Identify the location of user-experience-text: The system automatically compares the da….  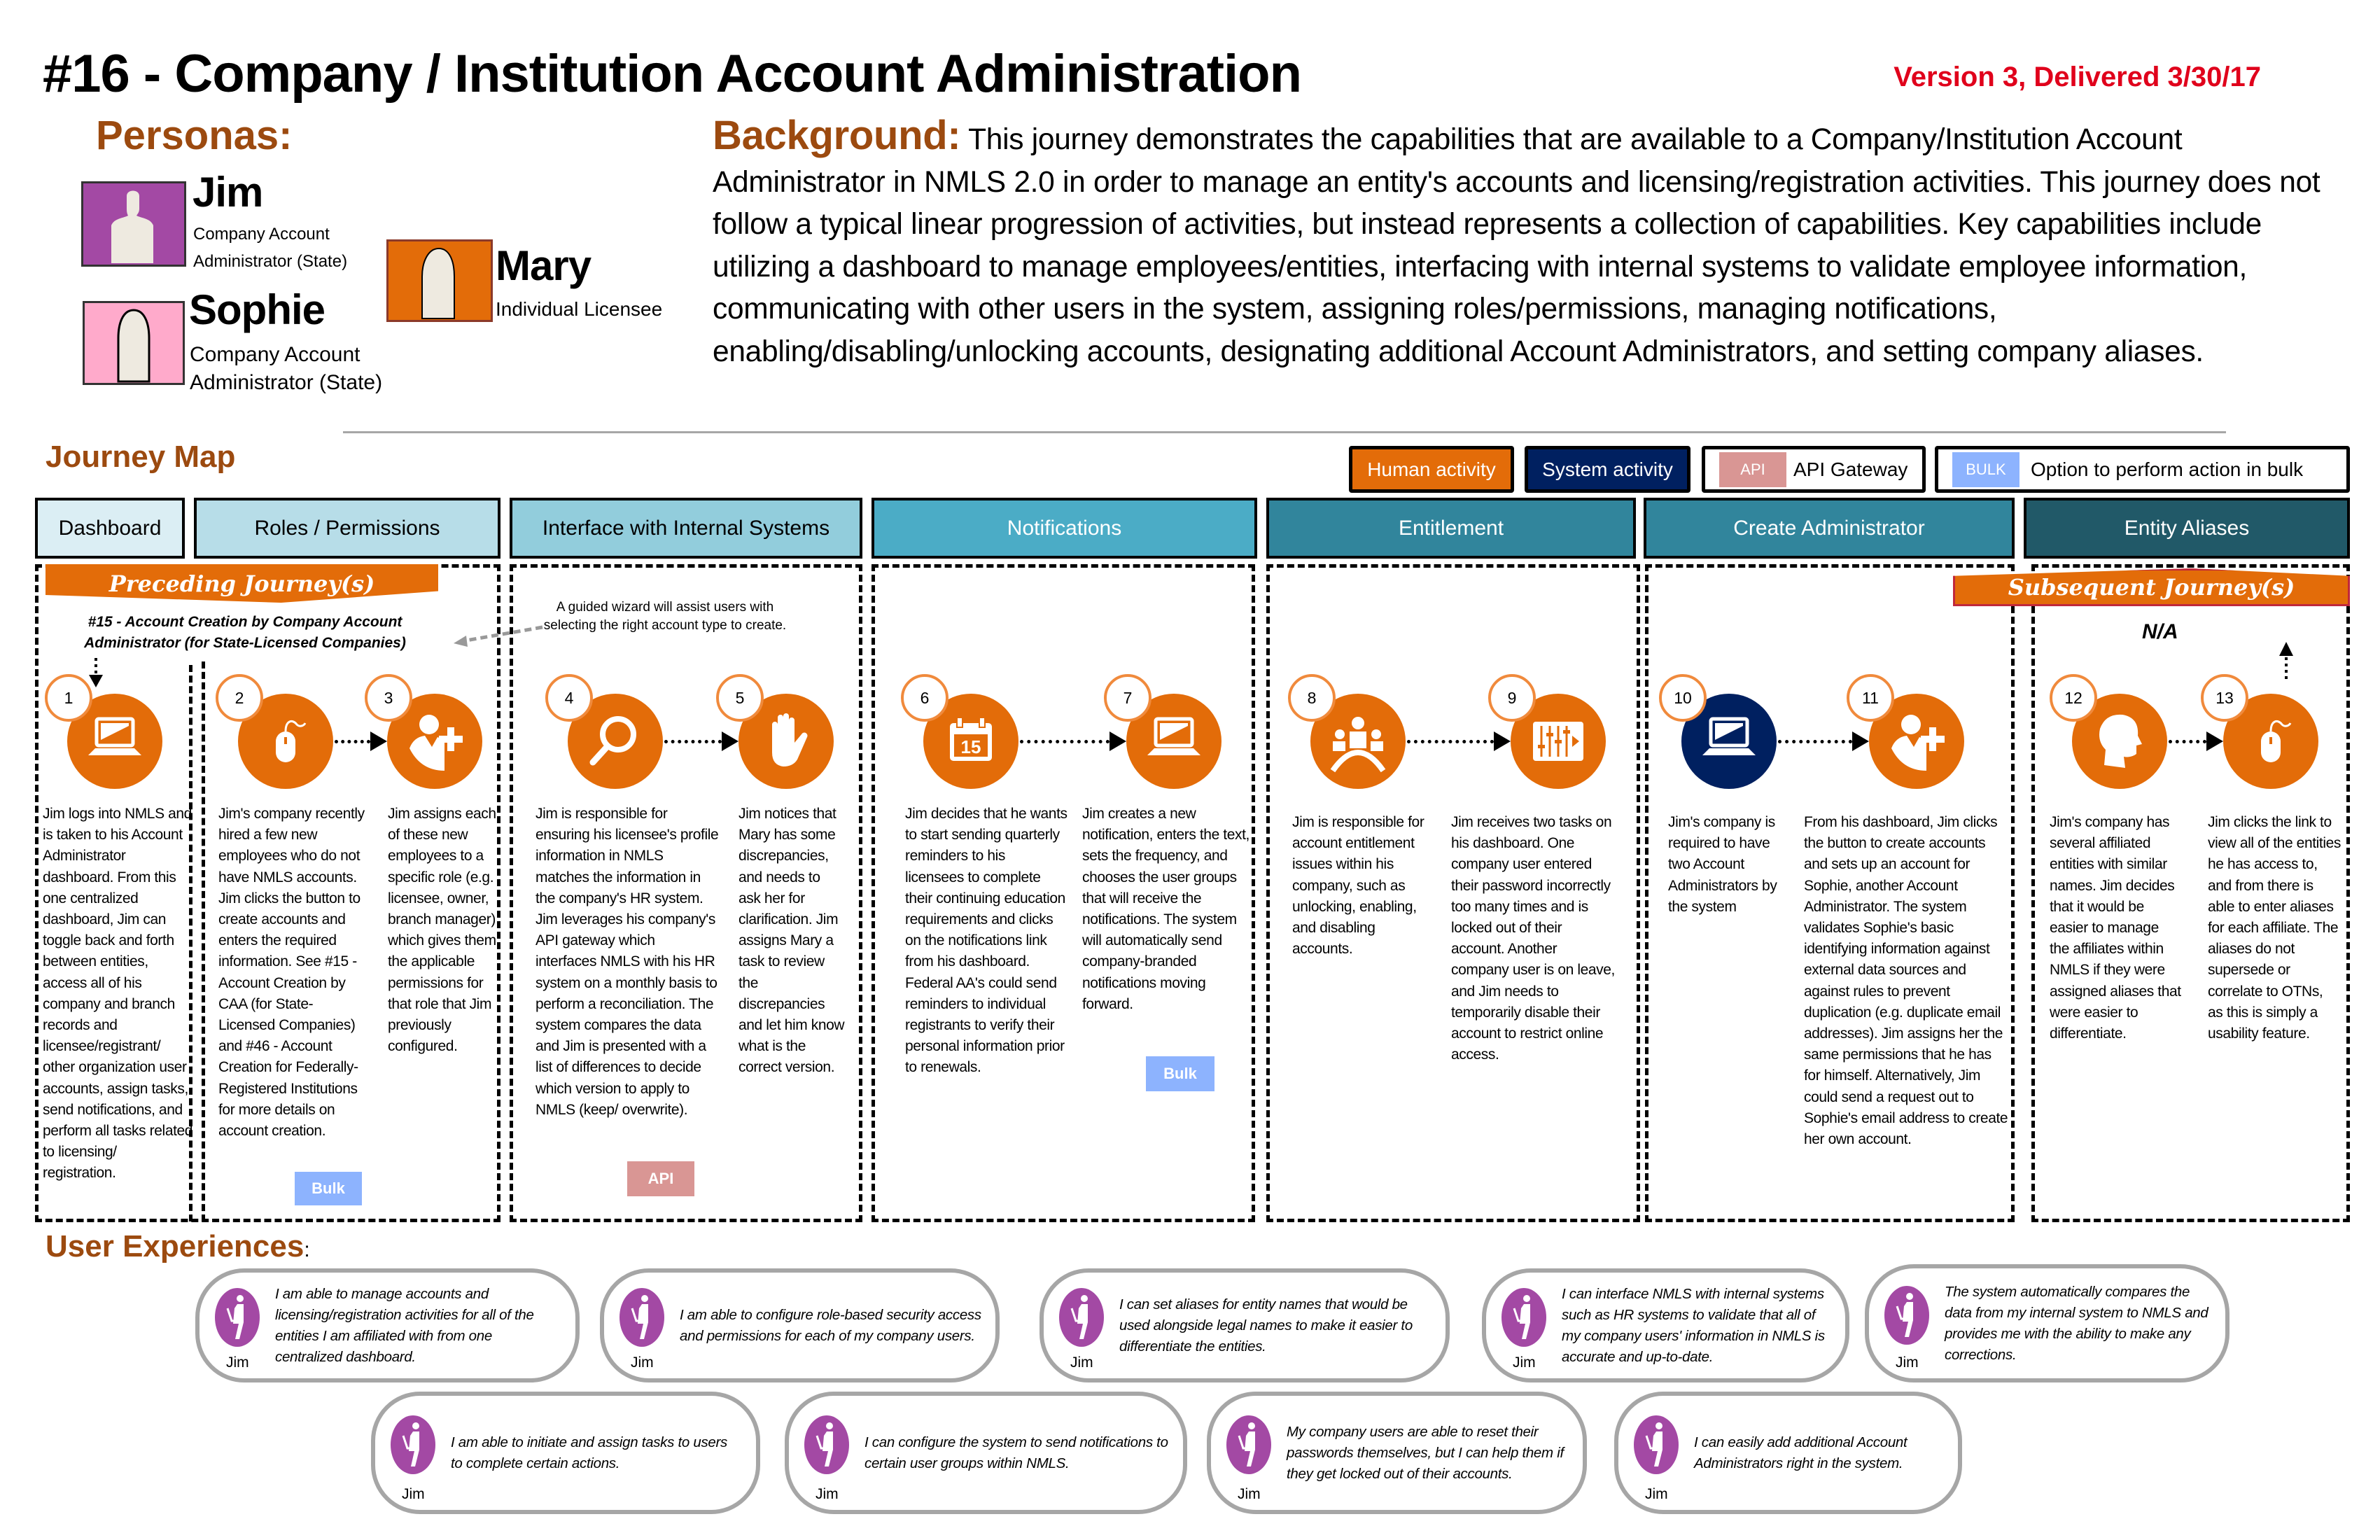
(2076, 1323).